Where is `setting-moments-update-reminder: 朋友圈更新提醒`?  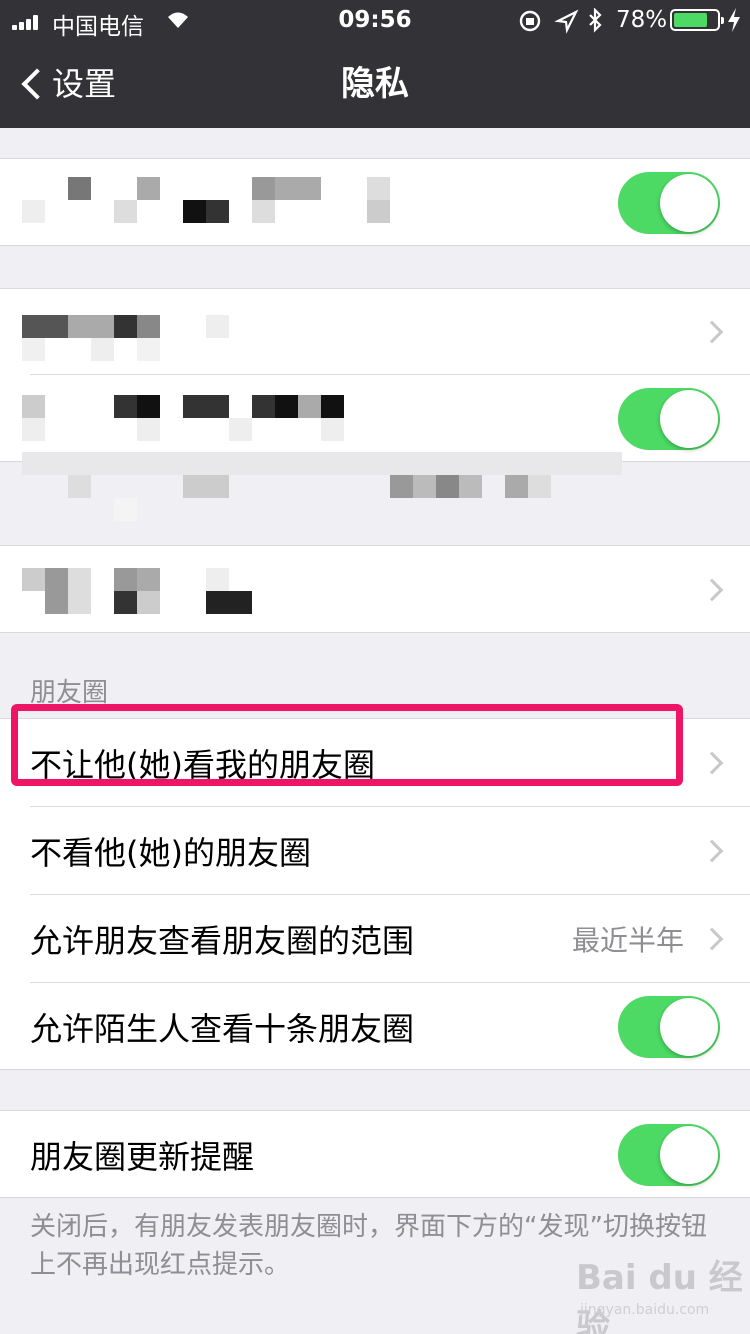
setting-moments-update-reminder: 朋友圈更新提醒 is located at coordinates (375, 1155).